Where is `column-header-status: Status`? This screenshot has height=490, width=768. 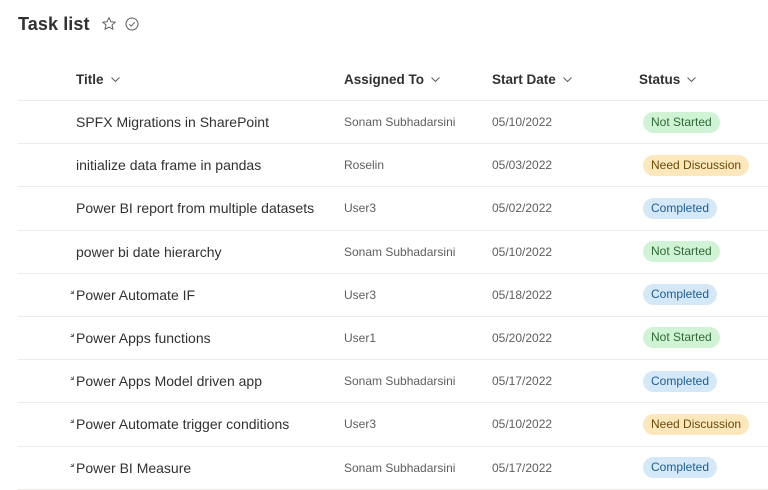
column-header-status: Status is located at coordinates (668, 79).